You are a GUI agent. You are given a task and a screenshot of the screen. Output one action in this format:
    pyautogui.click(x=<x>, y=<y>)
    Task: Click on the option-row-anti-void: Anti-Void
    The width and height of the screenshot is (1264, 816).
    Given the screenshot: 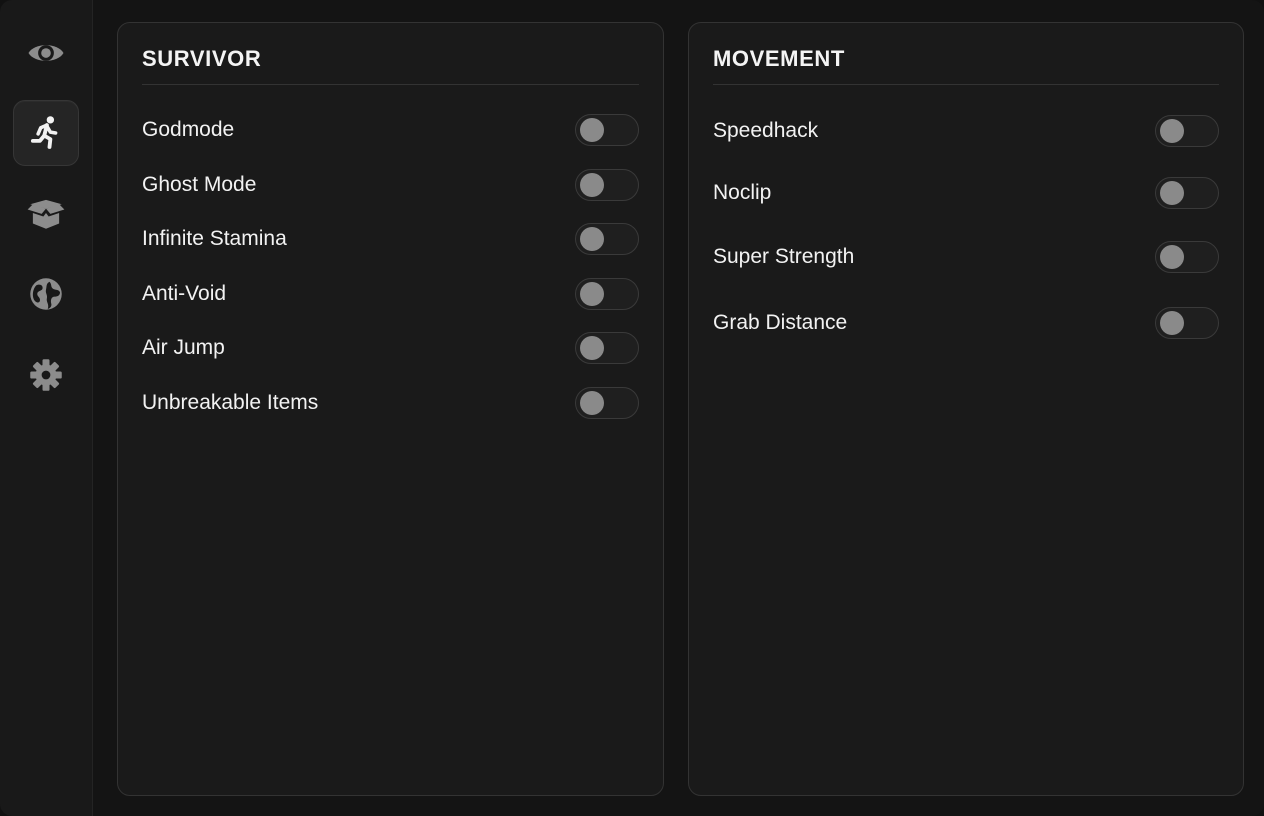 What is the action you would take?
    pyautogui.click(x=390, y=294)
    